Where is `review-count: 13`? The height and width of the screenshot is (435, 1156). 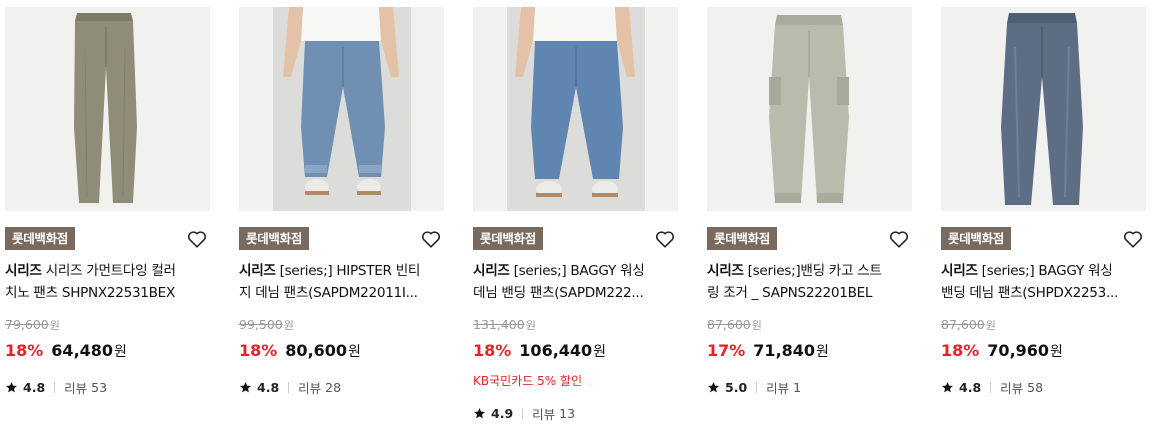 review-count: 13 is located at coordinates (567, 413).